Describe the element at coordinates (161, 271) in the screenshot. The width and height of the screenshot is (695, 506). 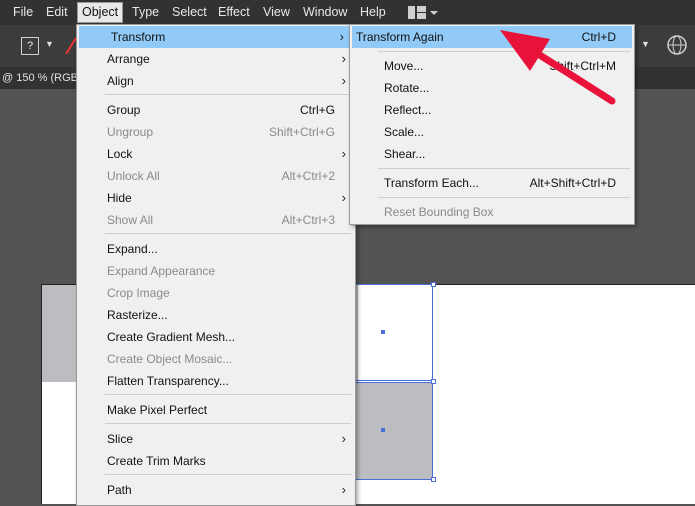
I see `menu-item-expand-appearance: Expand Appearance` at that location.